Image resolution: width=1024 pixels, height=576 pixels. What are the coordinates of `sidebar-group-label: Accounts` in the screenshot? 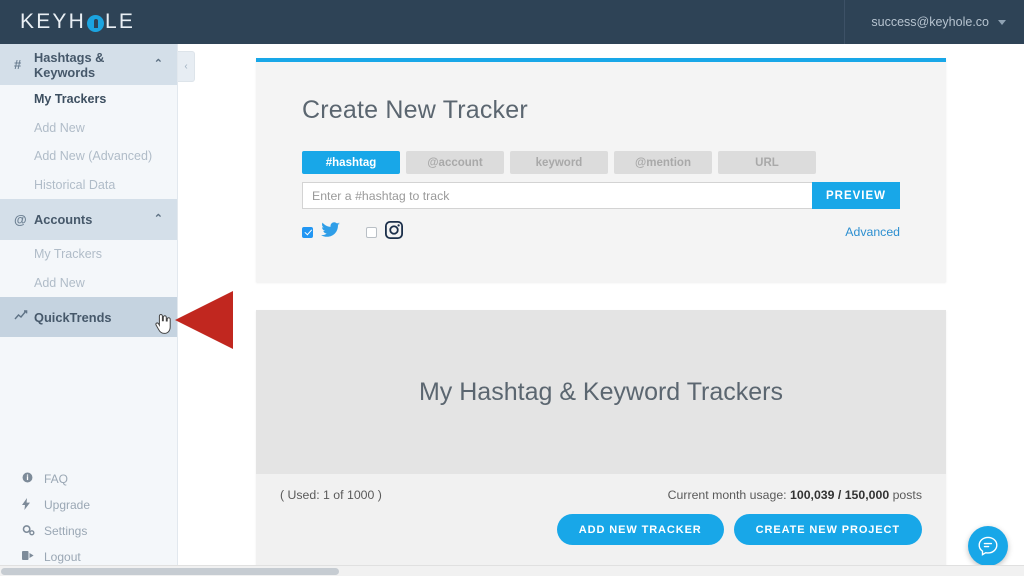 It's located at (63, 219).